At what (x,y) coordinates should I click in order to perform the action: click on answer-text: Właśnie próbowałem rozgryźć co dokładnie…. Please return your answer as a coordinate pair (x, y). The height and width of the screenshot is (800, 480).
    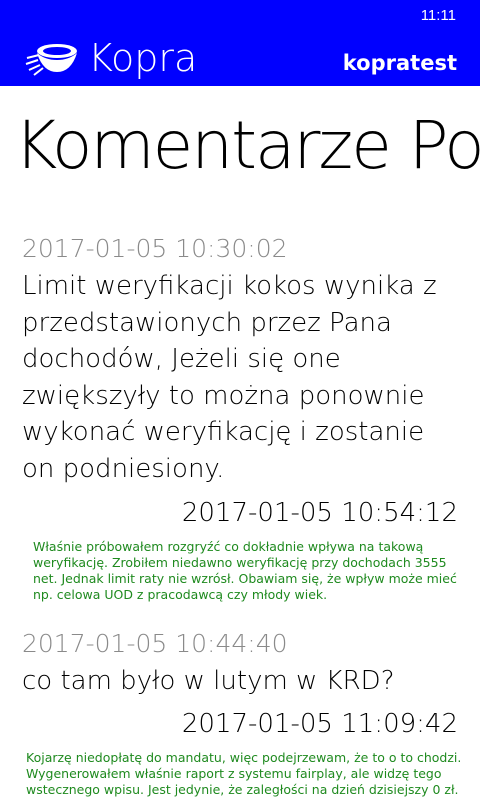
    Looking at the image, I should click on (245, 570).